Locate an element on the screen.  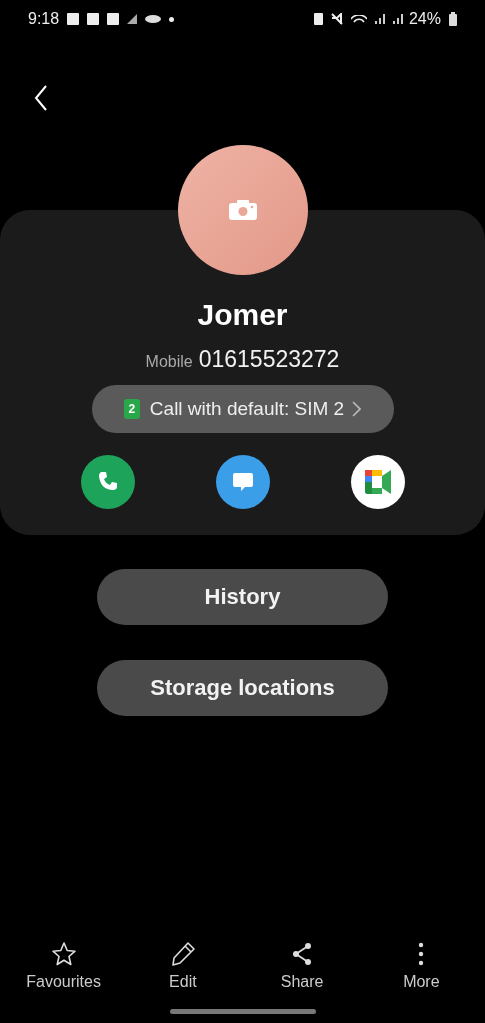
video-call-button is located at coordinates (377, 482).